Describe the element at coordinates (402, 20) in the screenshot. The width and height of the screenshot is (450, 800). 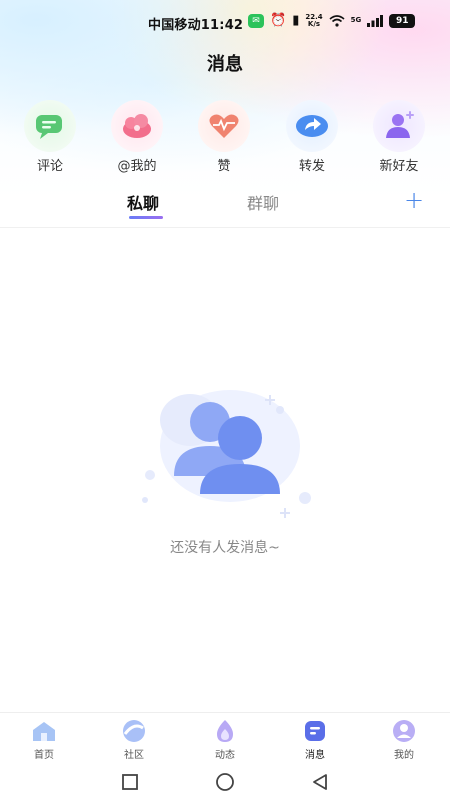
I see `battery-icon: 91` at that location.